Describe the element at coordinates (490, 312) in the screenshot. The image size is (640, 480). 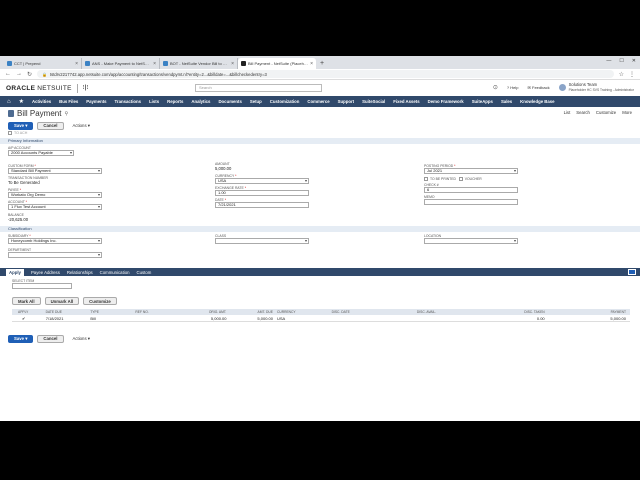
I see `col-disc-taken: Disc. Taken` at that location.